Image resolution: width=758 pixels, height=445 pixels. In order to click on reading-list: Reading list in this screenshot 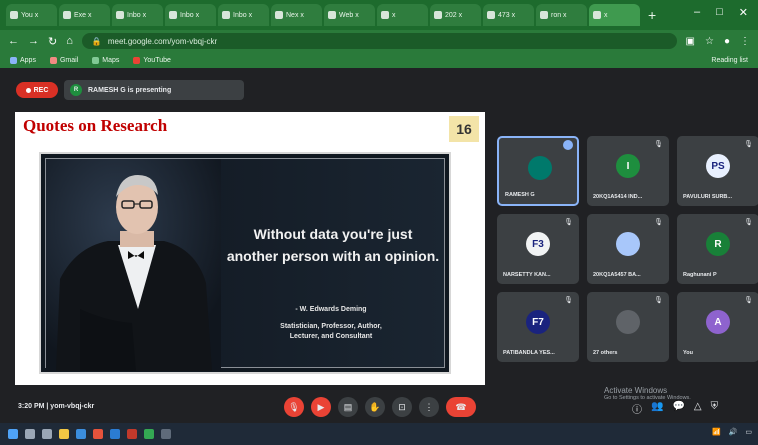, I will do `click(729, 60)`.